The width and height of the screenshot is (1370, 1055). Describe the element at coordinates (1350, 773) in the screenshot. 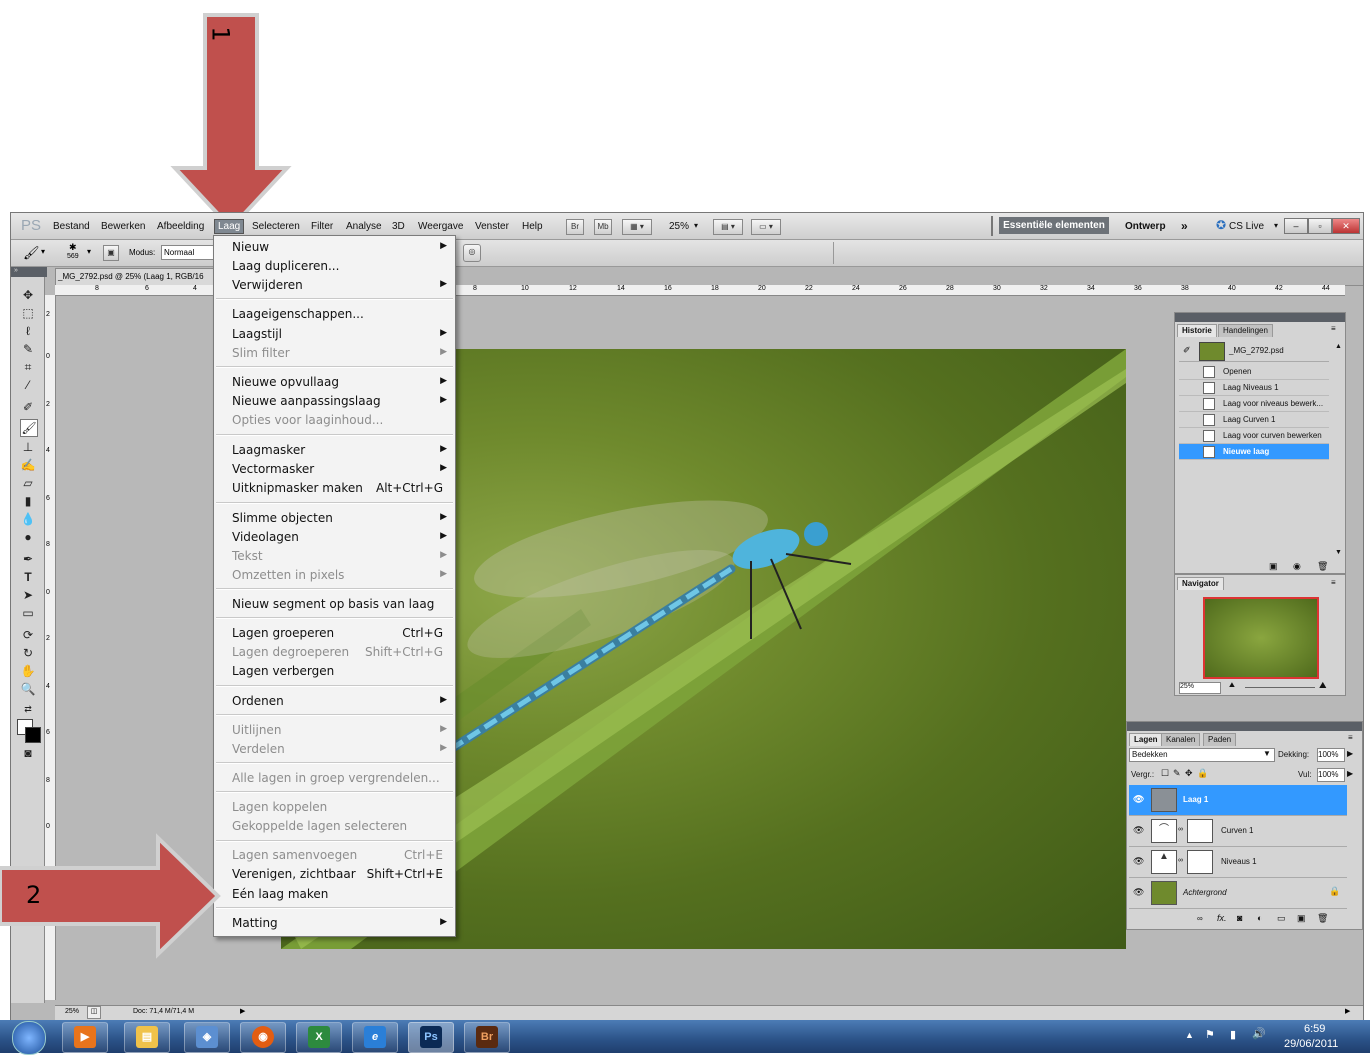

I see `fill-arrow-icon: ▶` at that location.